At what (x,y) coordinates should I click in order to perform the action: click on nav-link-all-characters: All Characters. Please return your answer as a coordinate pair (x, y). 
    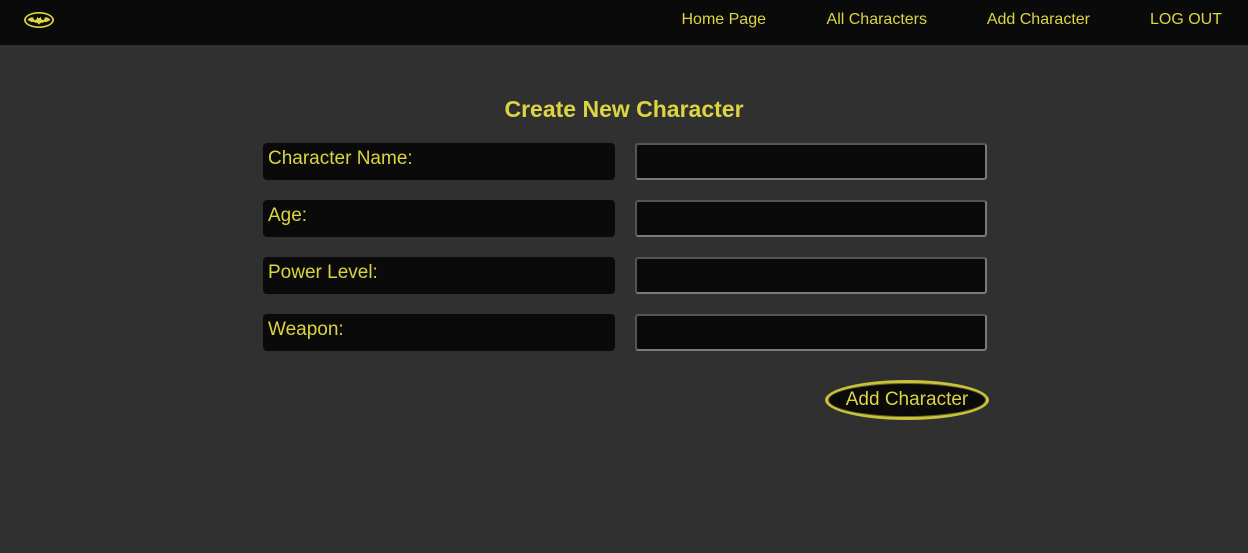
    Looking at the image, I should click on (877, 20).